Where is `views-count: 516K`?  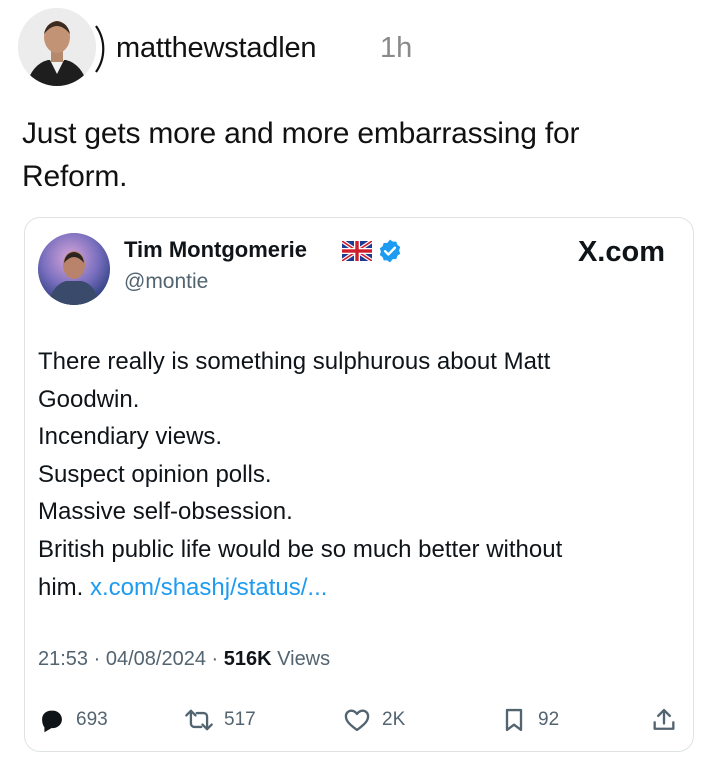
views-count: 516K is located at coordinates (247, 659).